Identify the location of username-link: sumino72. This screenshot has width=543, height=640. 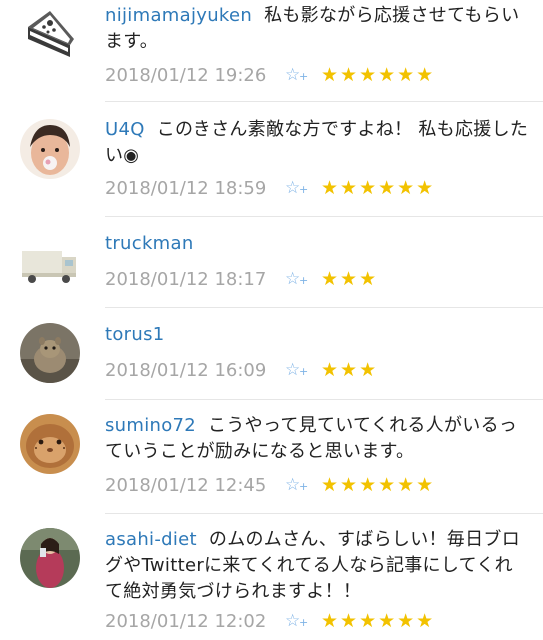
(150, 425).